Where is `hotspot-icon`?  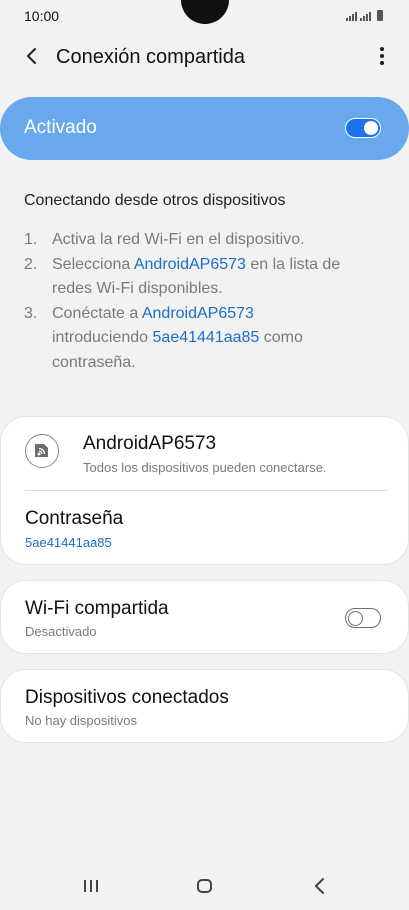
hotspot-icon is located at coordinates (42, 451).